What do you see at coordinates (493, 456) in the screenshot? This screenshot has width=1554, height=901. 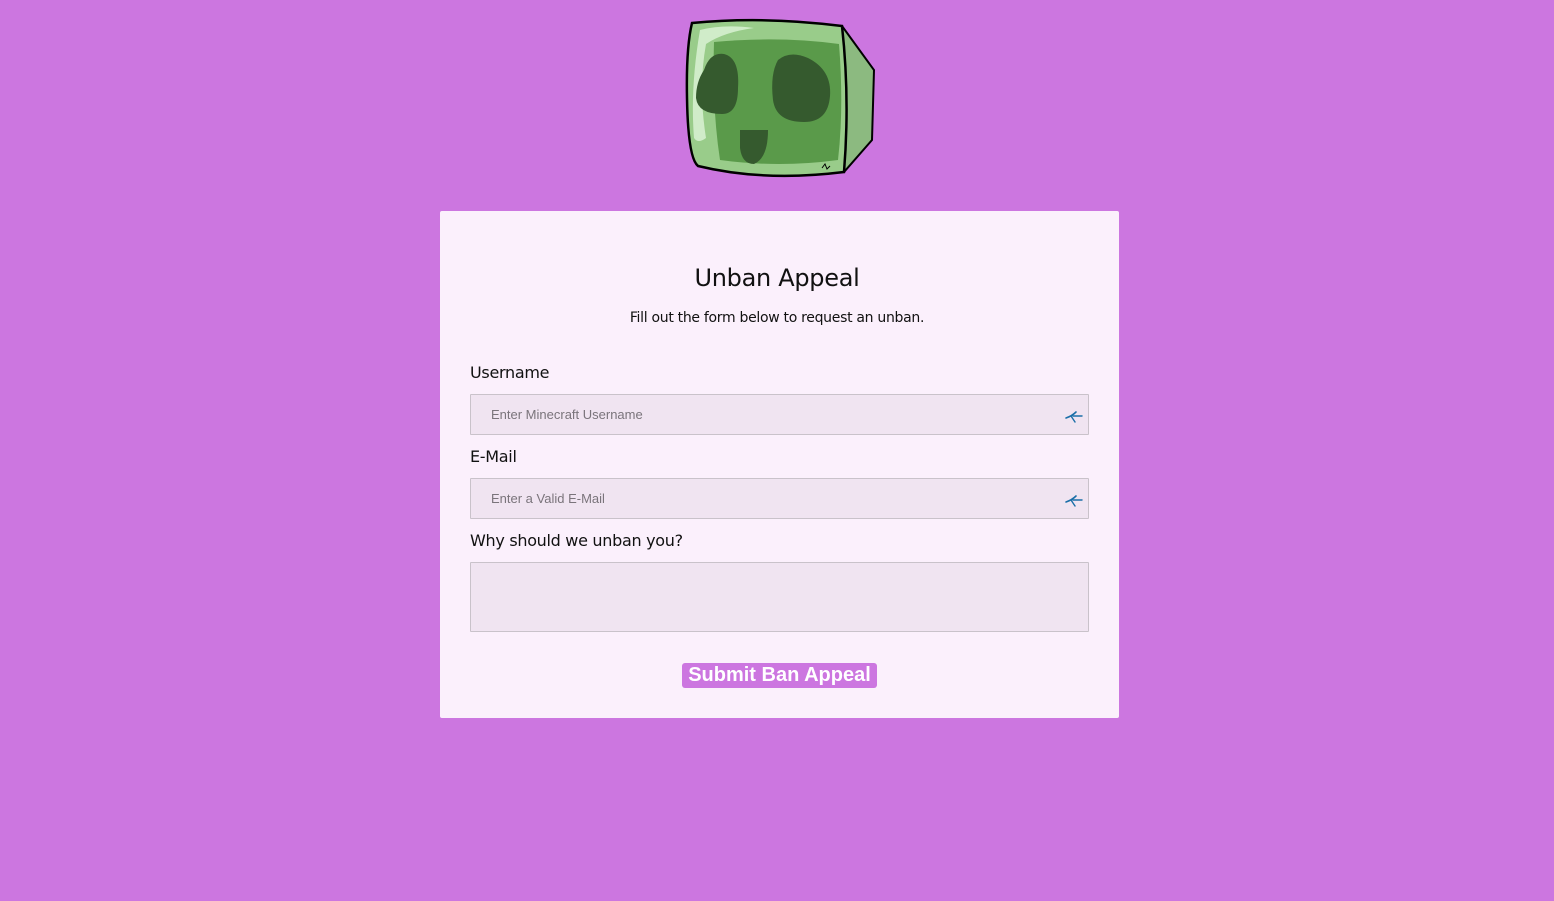 I see `email-label: E-Mail` at bounding box center [493, 456].